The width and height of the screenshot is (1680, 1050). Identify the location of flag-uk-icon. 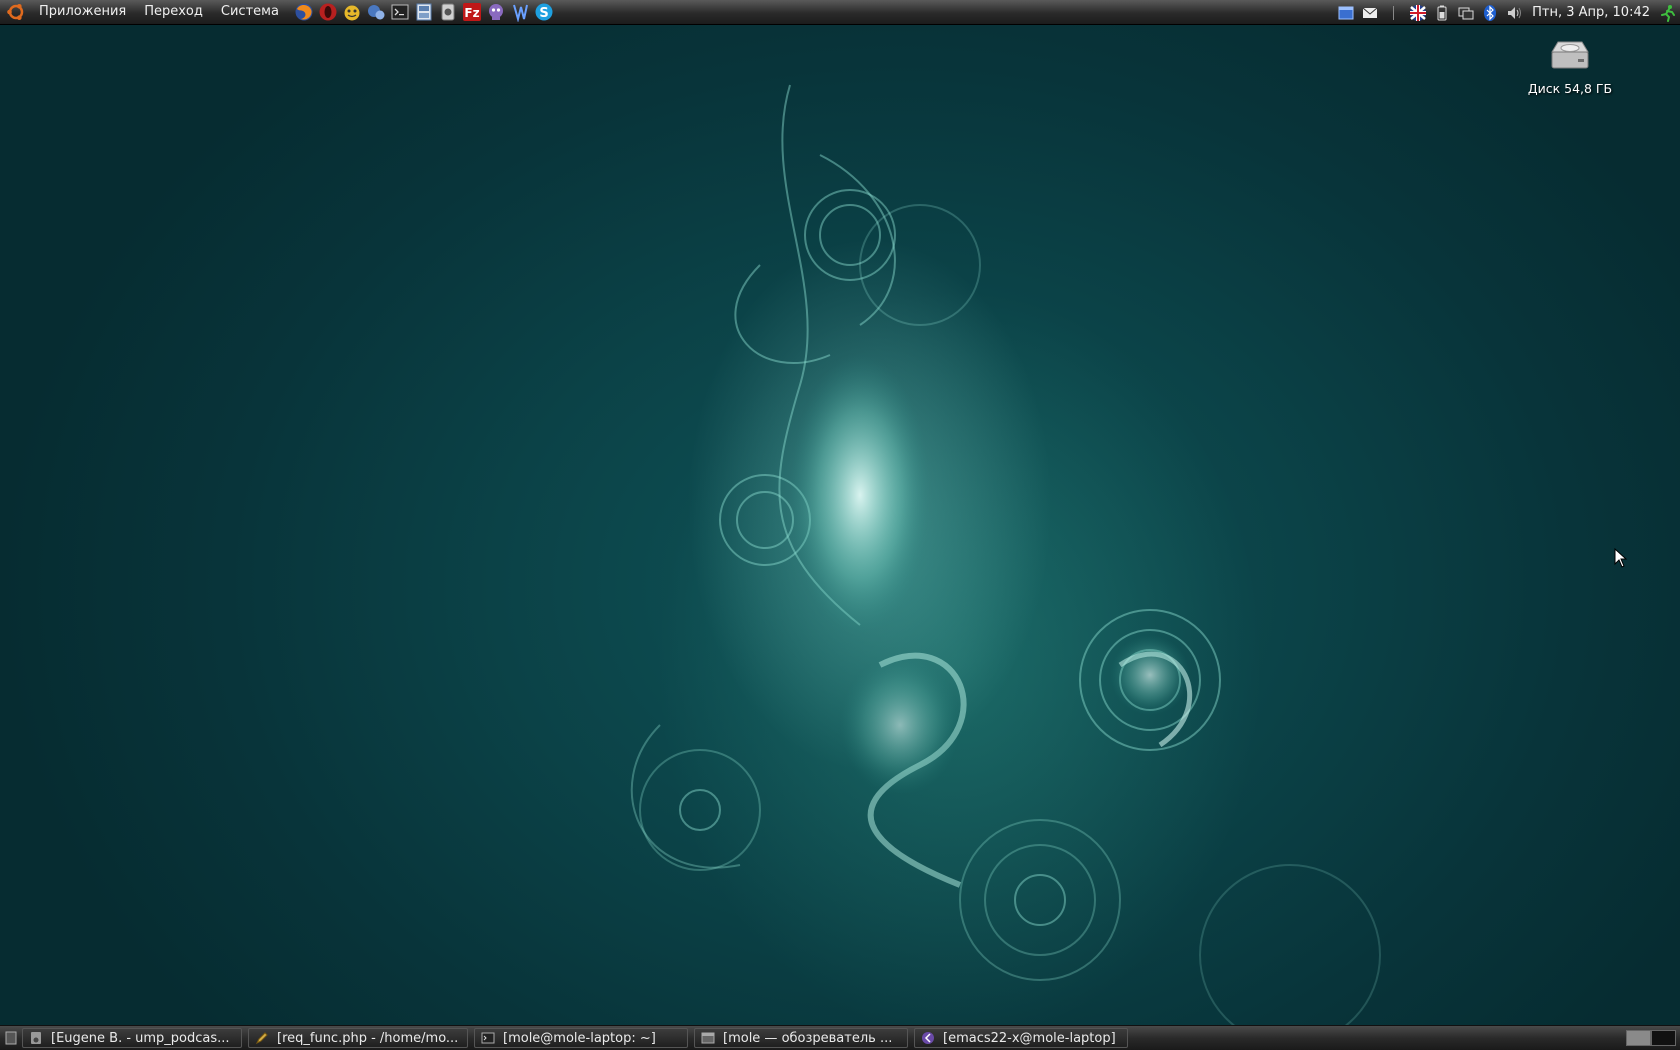
(1418, 13).